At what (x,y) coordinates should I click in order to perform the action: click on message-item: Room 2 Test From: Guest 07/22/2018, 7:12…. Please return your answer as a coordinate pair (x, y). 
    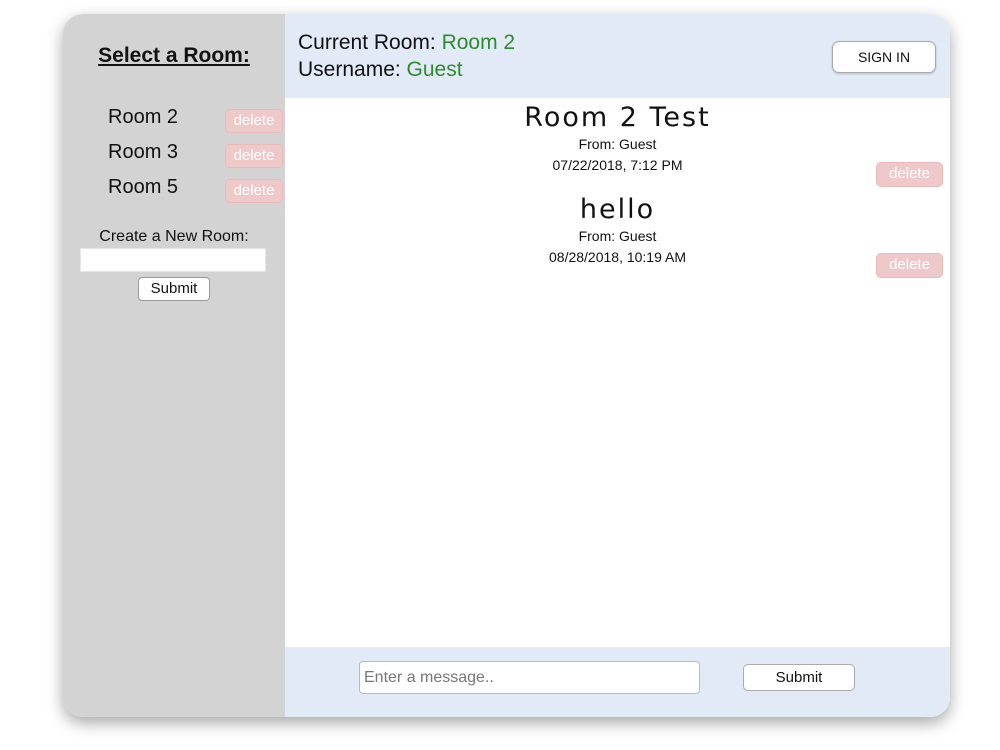
    Looking at the image, I should click on (617, 144).